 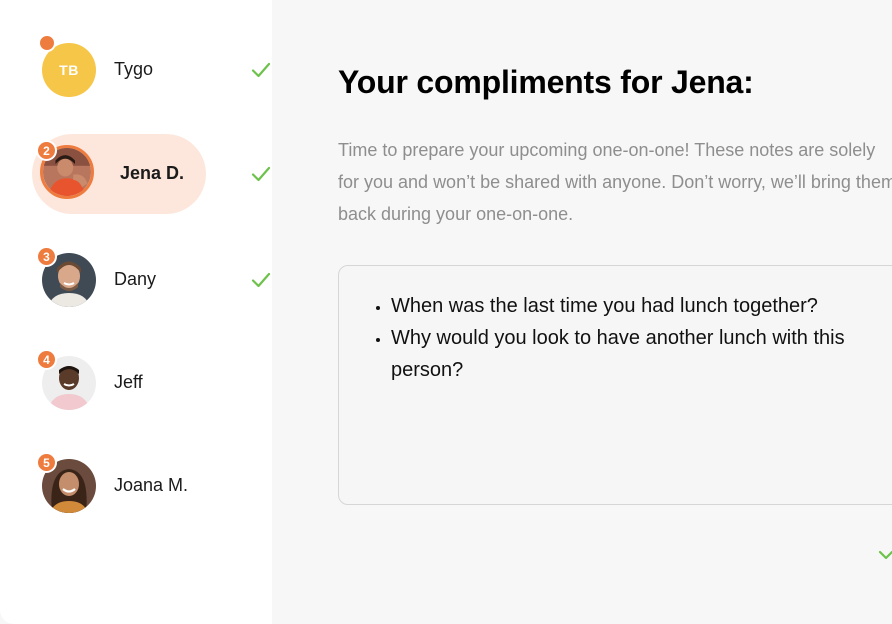 I want to click on sidebar-item-label: Jena D., so click(x=152, y=173).